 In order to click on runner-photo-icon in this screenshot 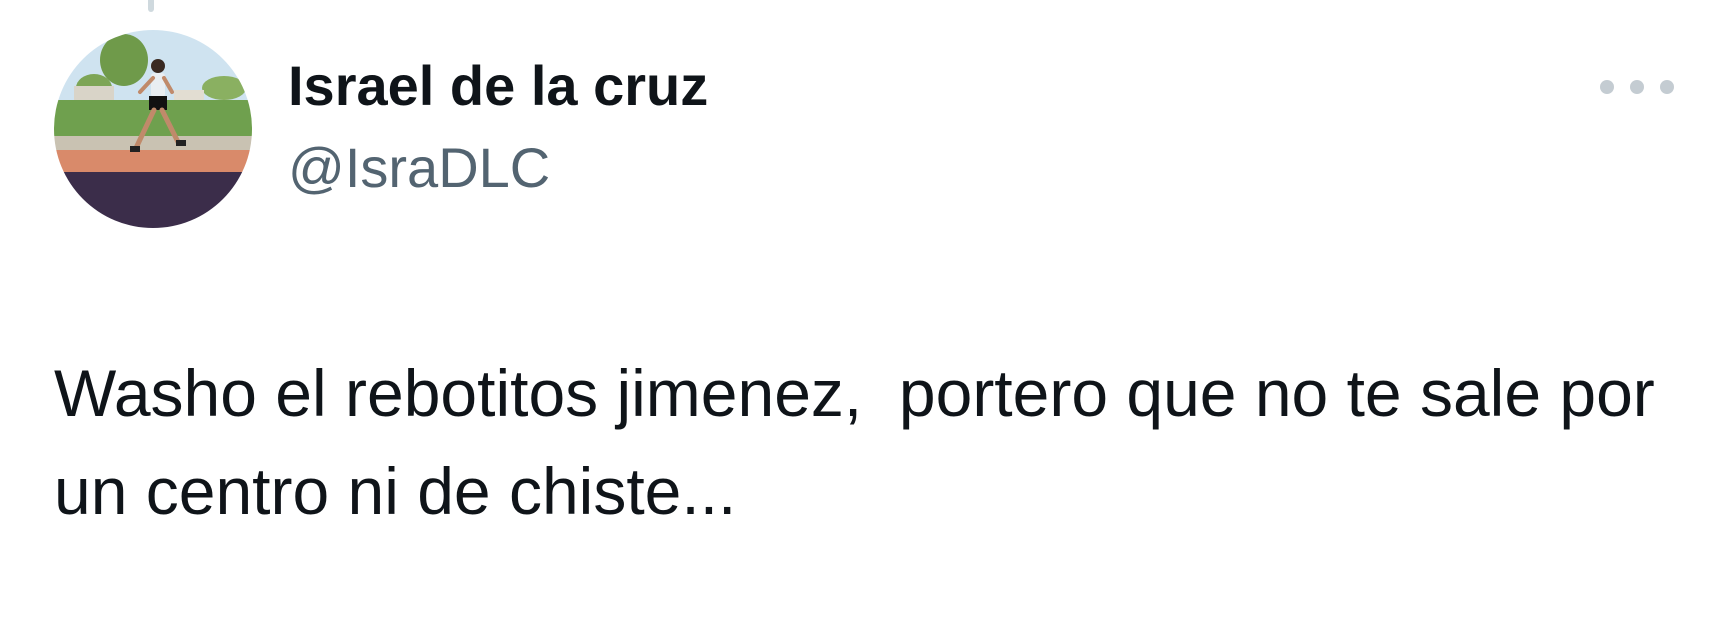, I will do `click(153, 129)`.